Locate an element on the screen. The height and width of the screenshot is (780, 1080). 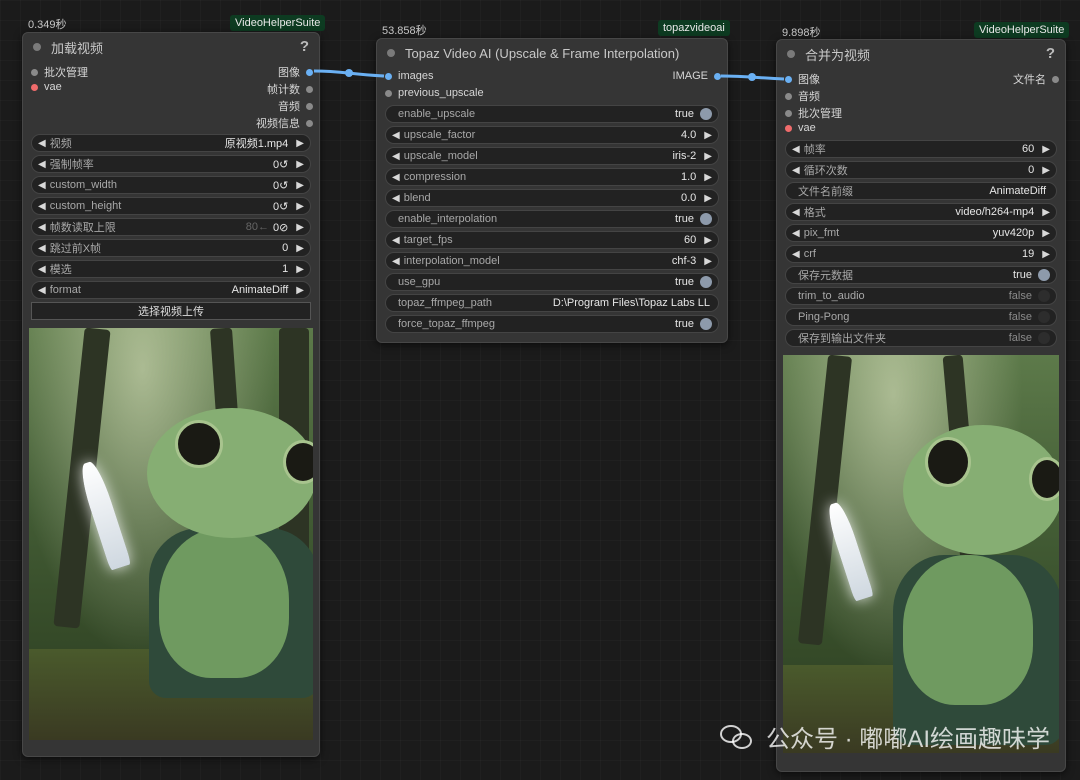
wechat-icon is located at coordinates (737, 737).